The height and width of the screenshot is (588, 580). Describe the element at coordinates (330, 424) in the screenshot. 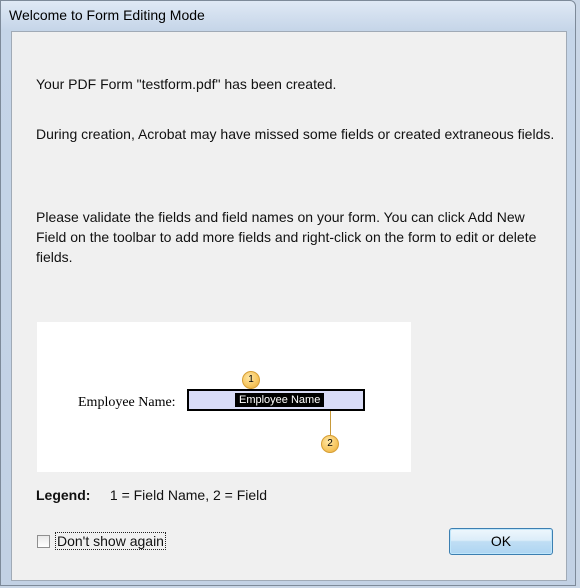

I see `callout-2-line` at that location.